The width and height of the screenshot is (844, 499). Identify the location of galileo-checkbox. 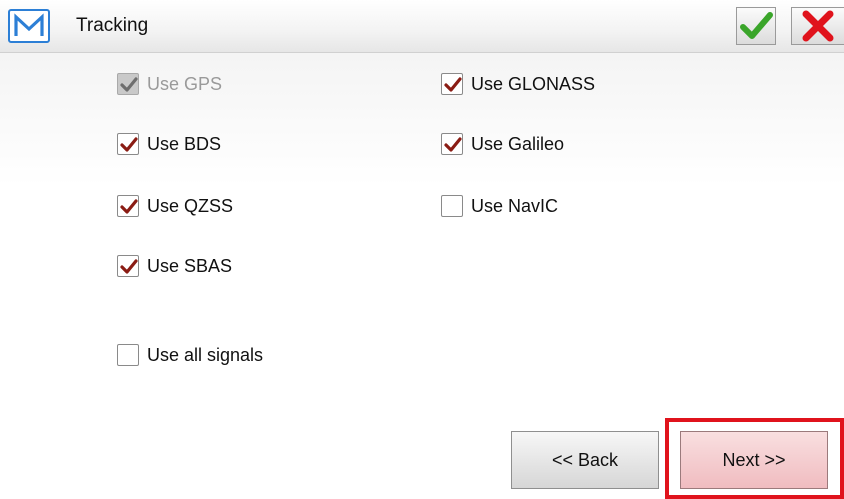
(452, 144).